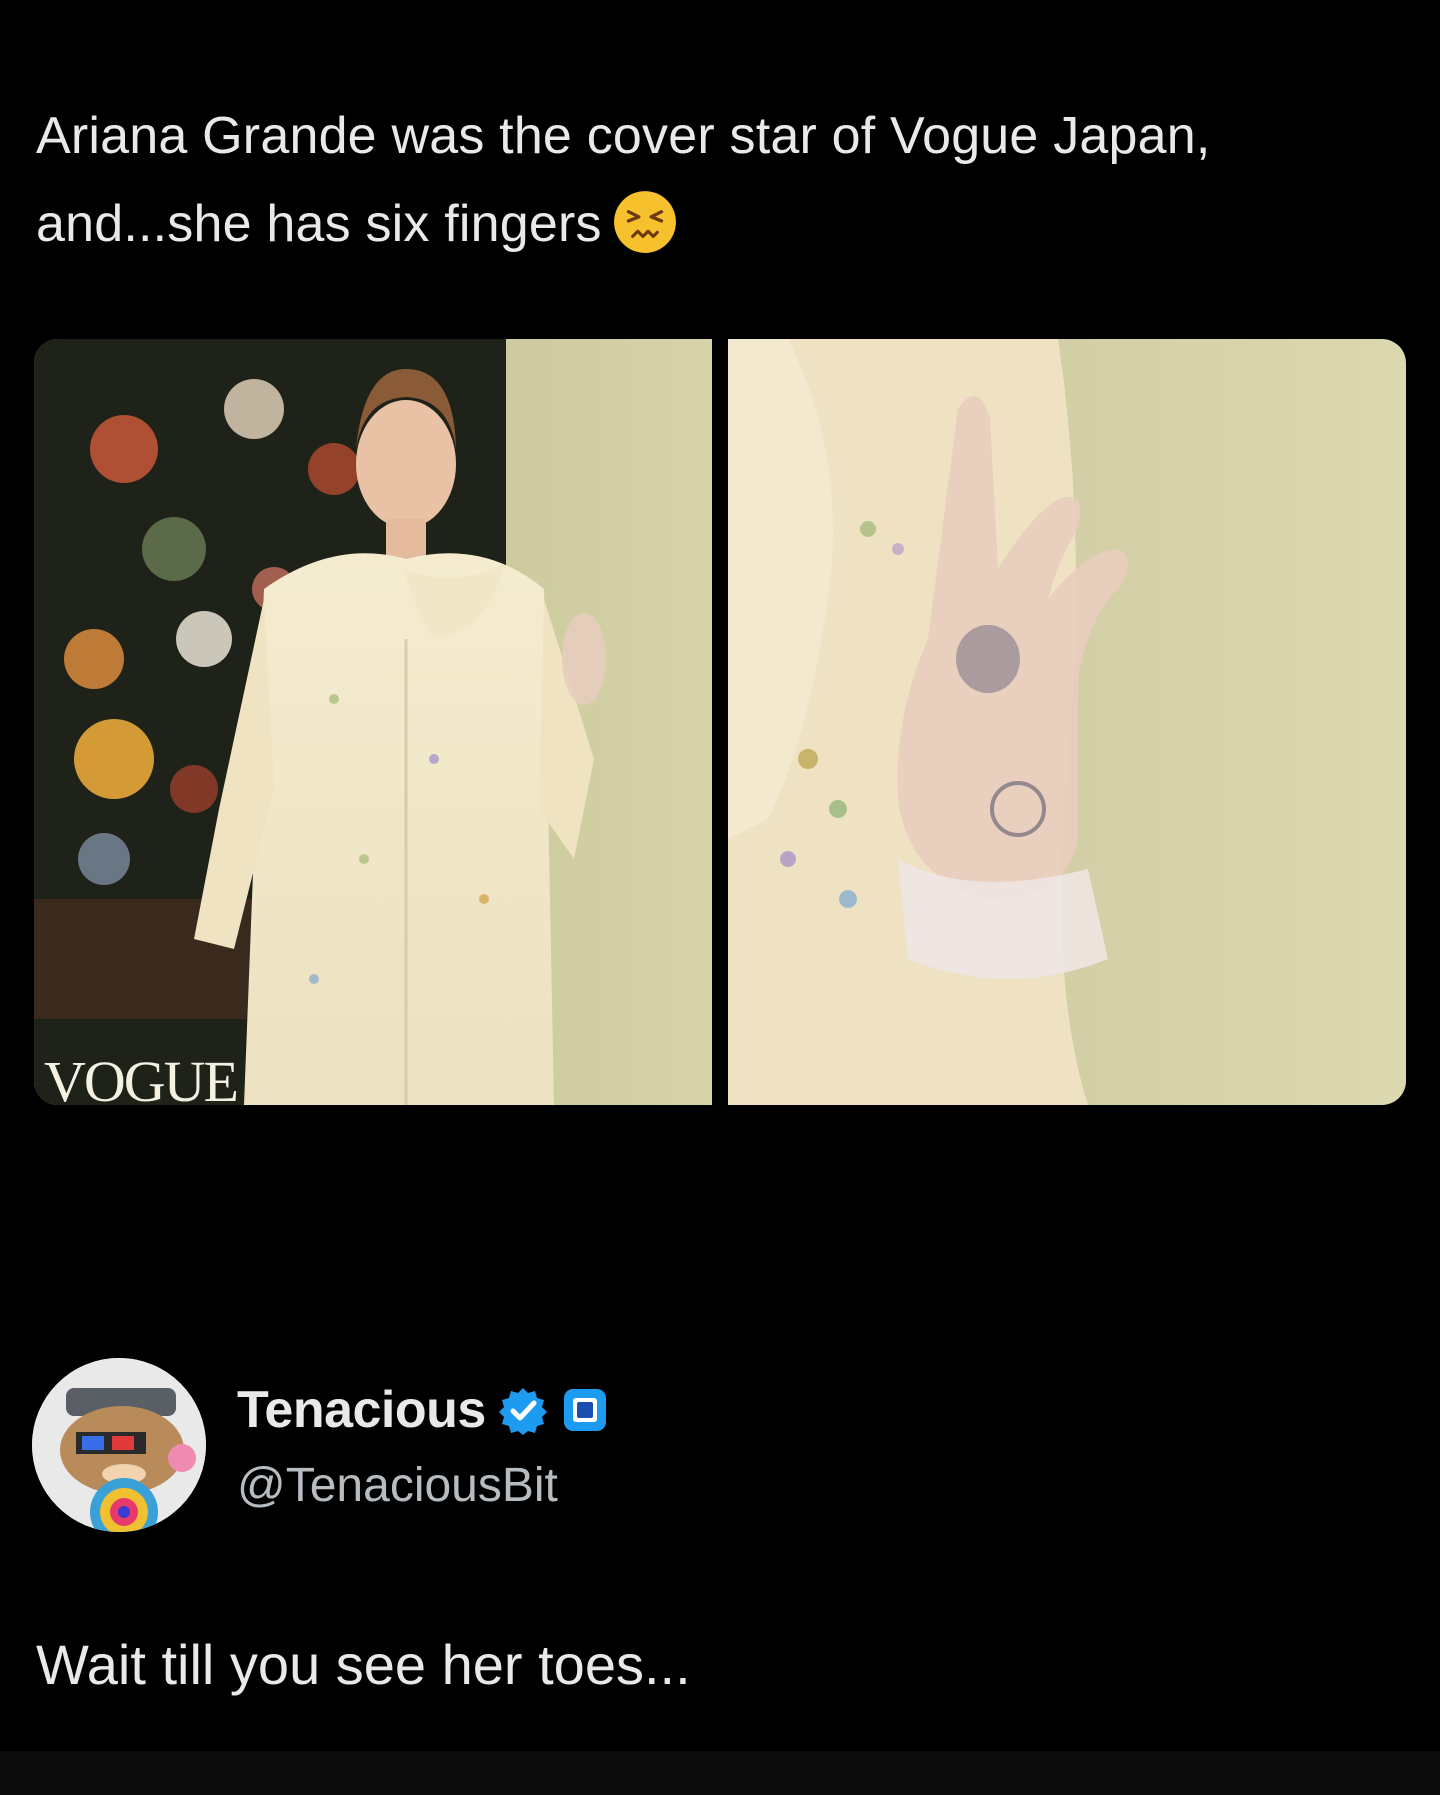 The image size is (1440, 1795). What do you see at coordinates (721, 224) in the screenshot?
I see `post-text-line-2: and...she has six fingers` at bounding box center [721, 224].